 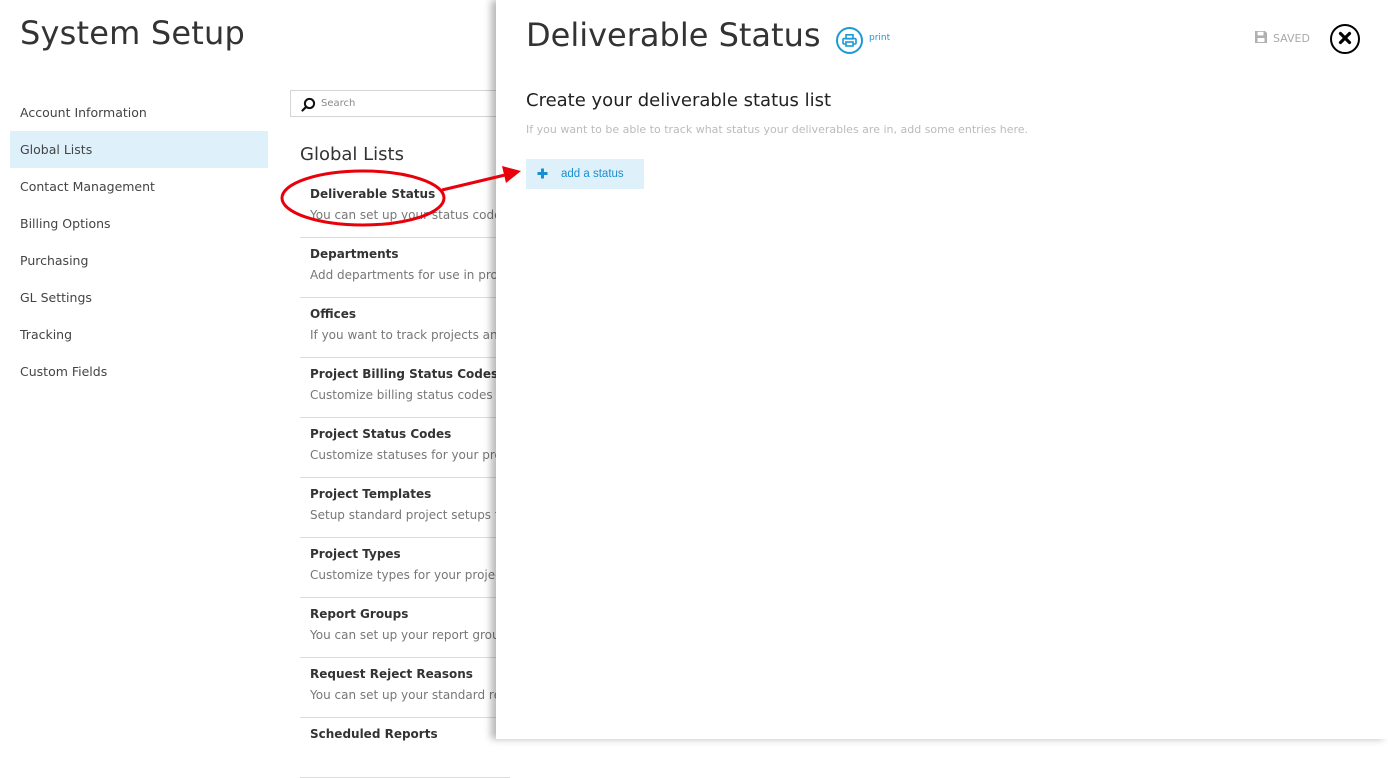 I want to click on search-box, so click(x=405, y=103).